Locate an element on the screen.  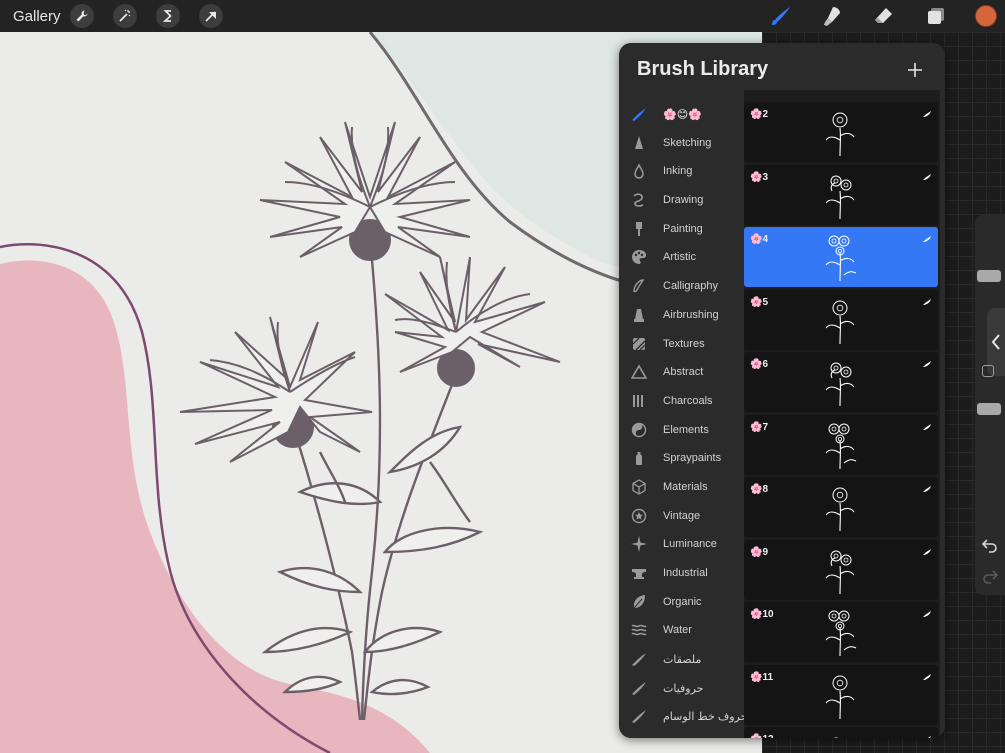
category-item-charcoals: Charcoals is located at coordinates (681, 401).